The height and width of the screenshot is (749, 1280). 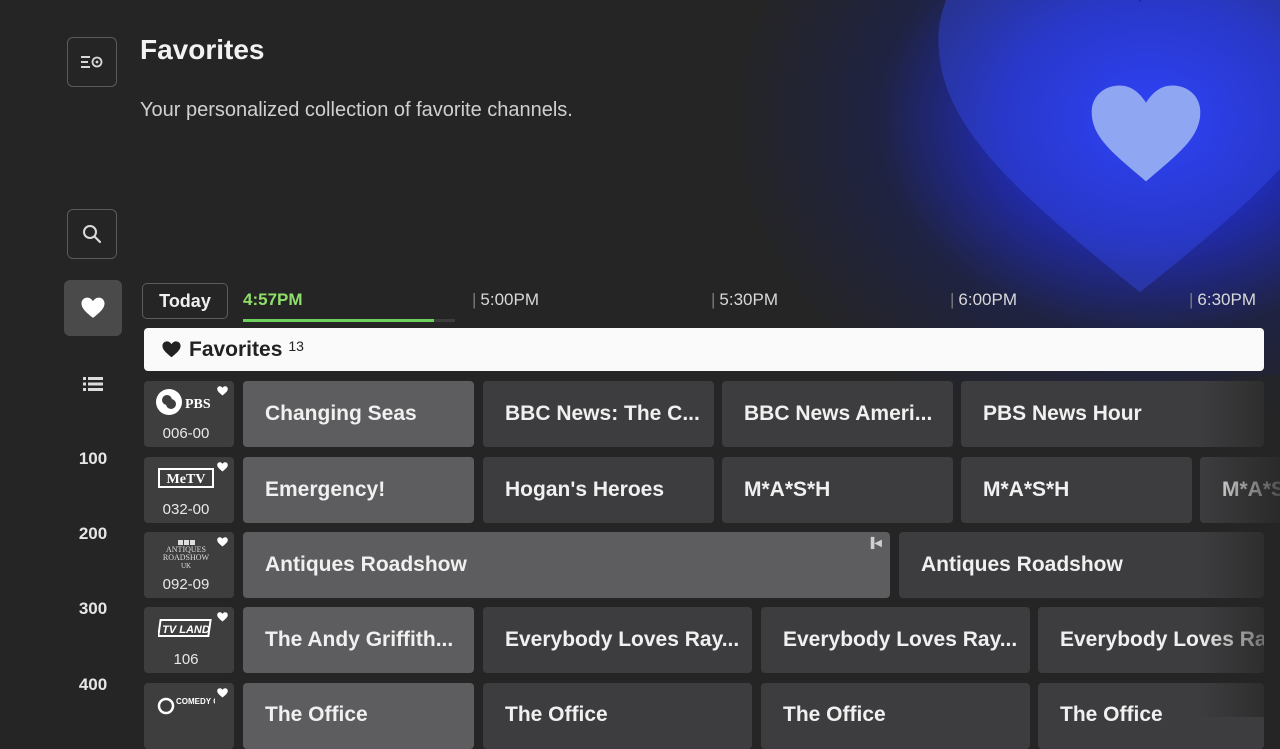 I want to click on all-channels-button, so click(x=93, y=384).